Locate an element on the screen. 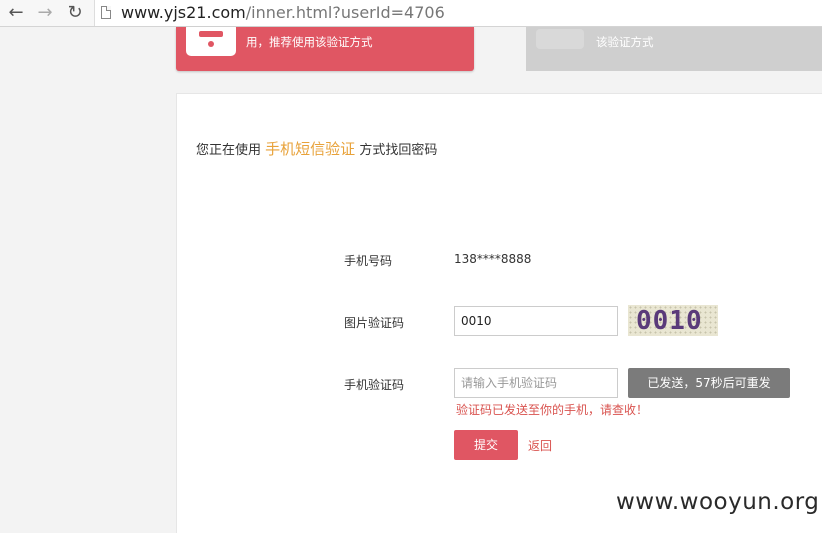 The width and height of the screenshot is (822, 533). intro-method: 手机短信验证 is located at coordinates (310, 149).